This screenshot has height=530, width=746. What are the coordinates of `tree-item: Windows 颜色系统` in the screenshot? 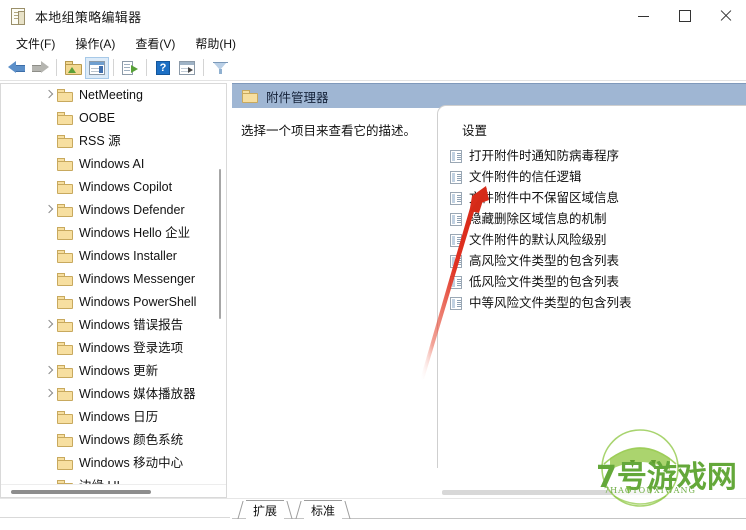 It's located at (113, 440).